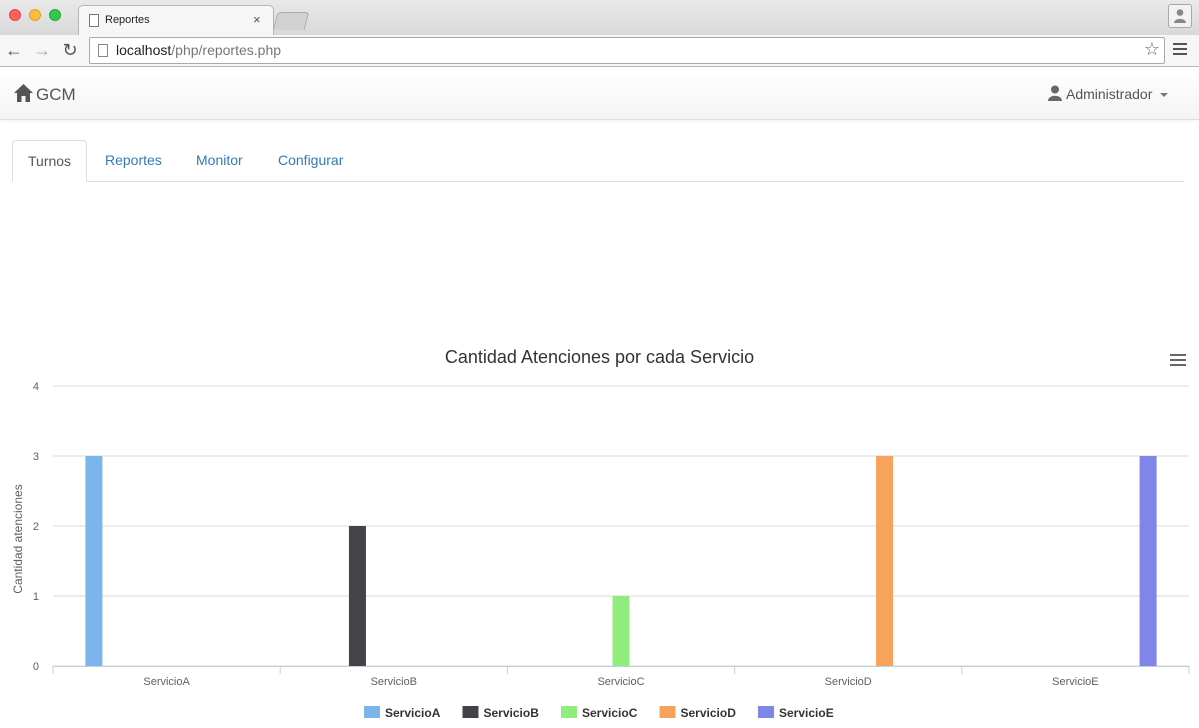 Image resolution: width=1199 pixels, height=728 pixels. What do you see at coordinates (49, 161) in the screenshot?
I see `tab-turnos: Turnos` at bounding box center [49, 161].